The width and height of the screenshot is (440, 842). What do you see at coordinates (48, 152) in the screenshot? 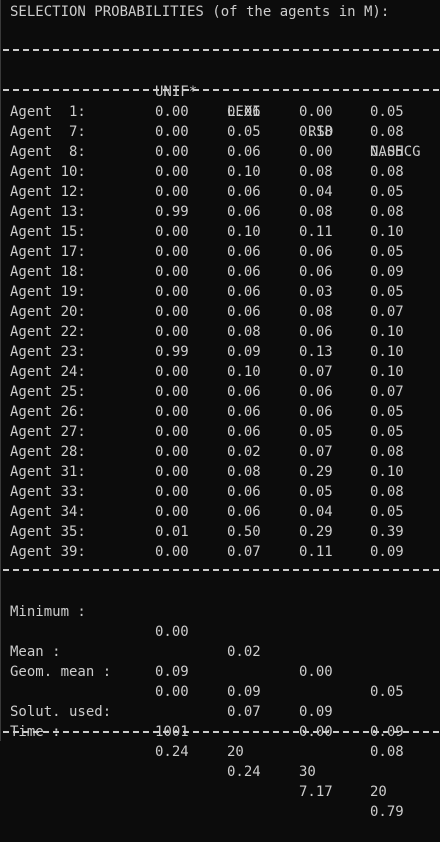
I see `agent-label: Agent 8:` at bounding box center [48, 152].